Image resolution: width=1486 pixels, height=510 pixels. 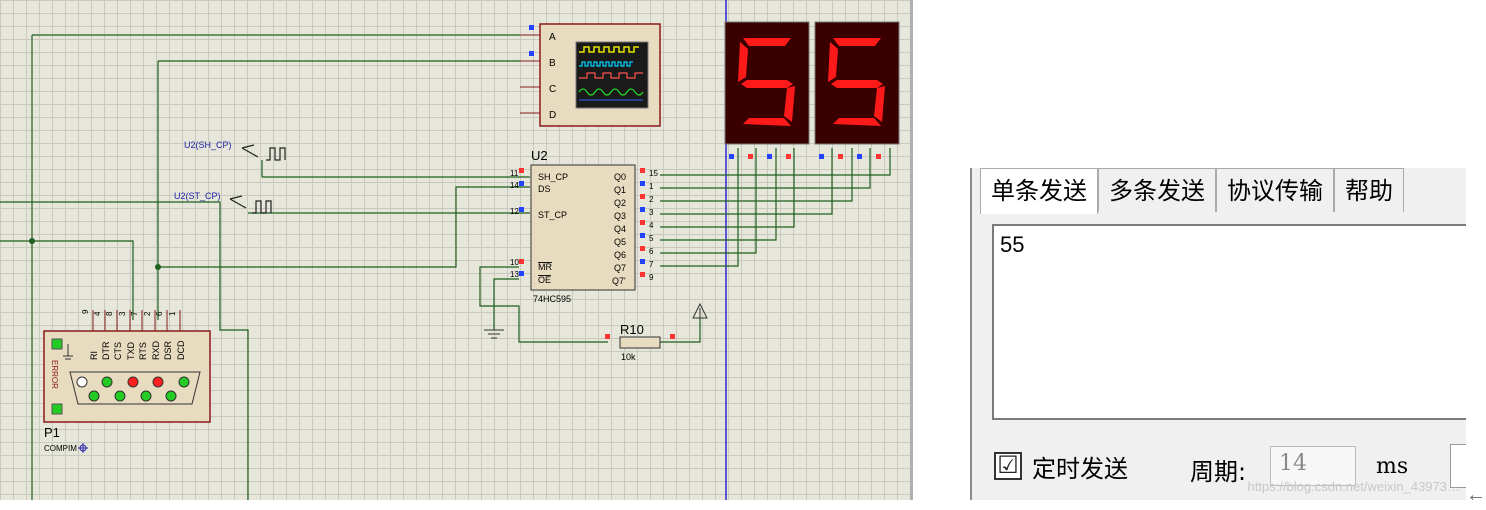 What do you see at coordinates (552, 63) in the screenshot?
I see `scope-pin-b: B` at bounding box center [552, 63].